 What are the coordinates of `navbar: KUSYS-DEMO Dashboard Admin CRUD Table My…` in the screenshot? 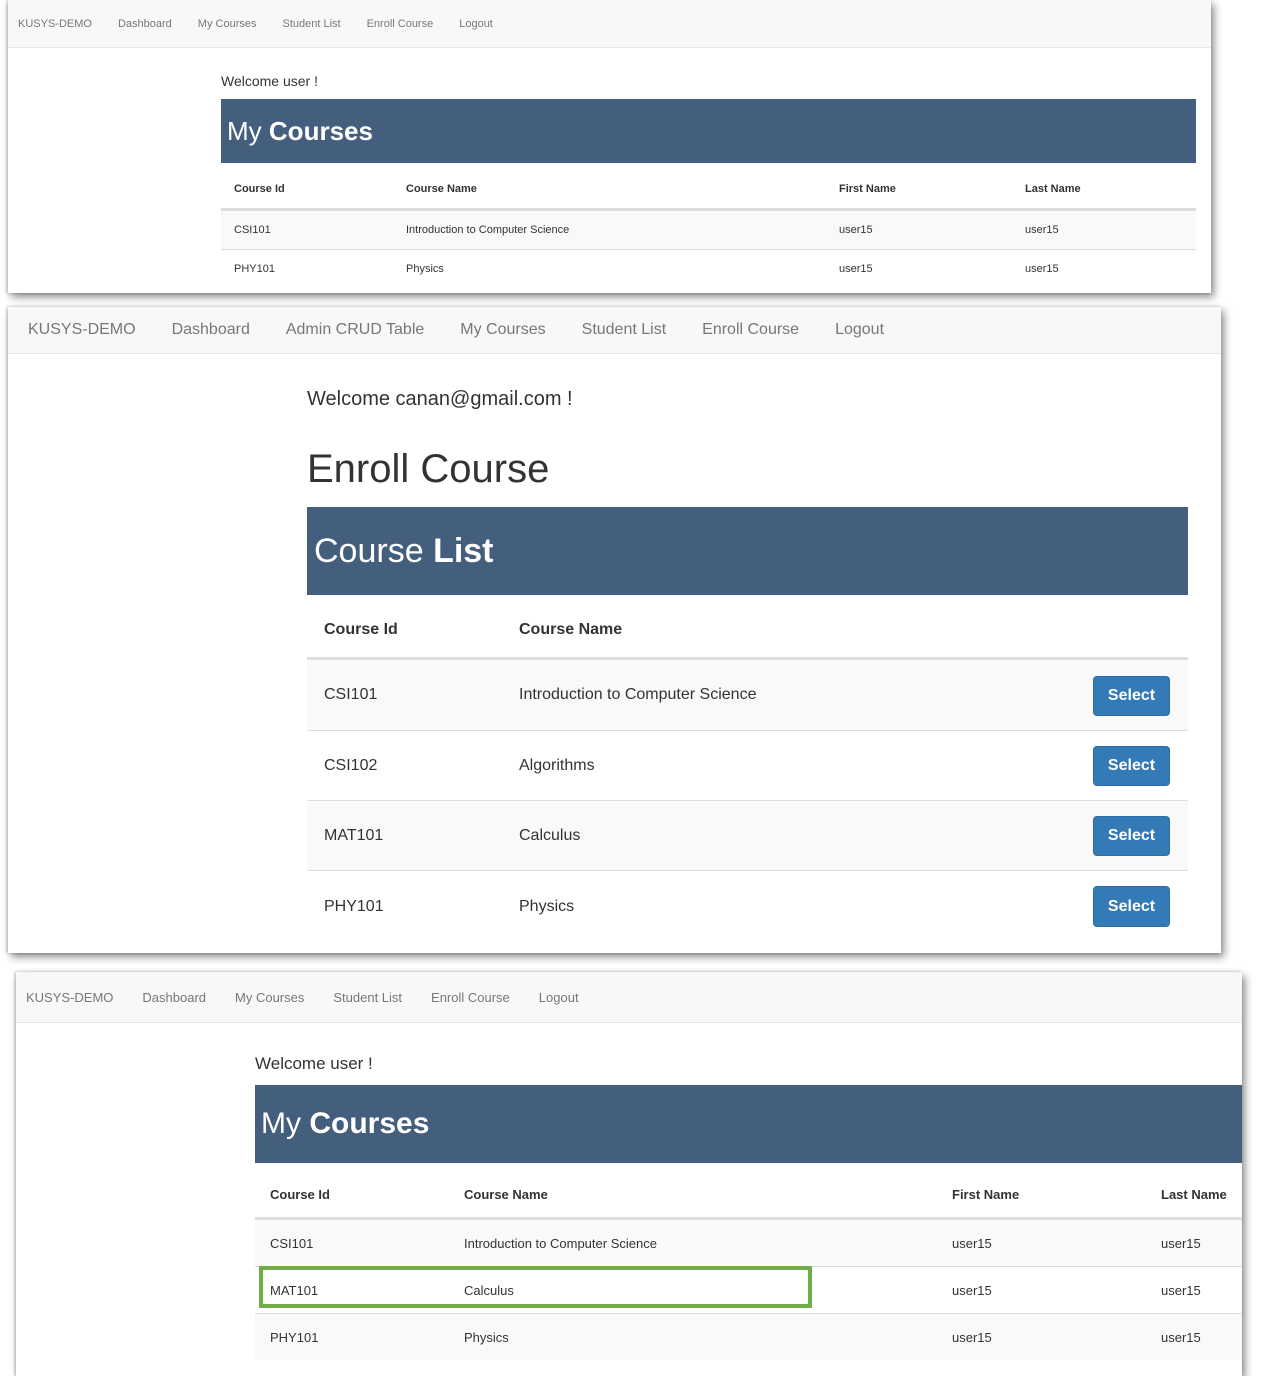 It's located at (614, 330).